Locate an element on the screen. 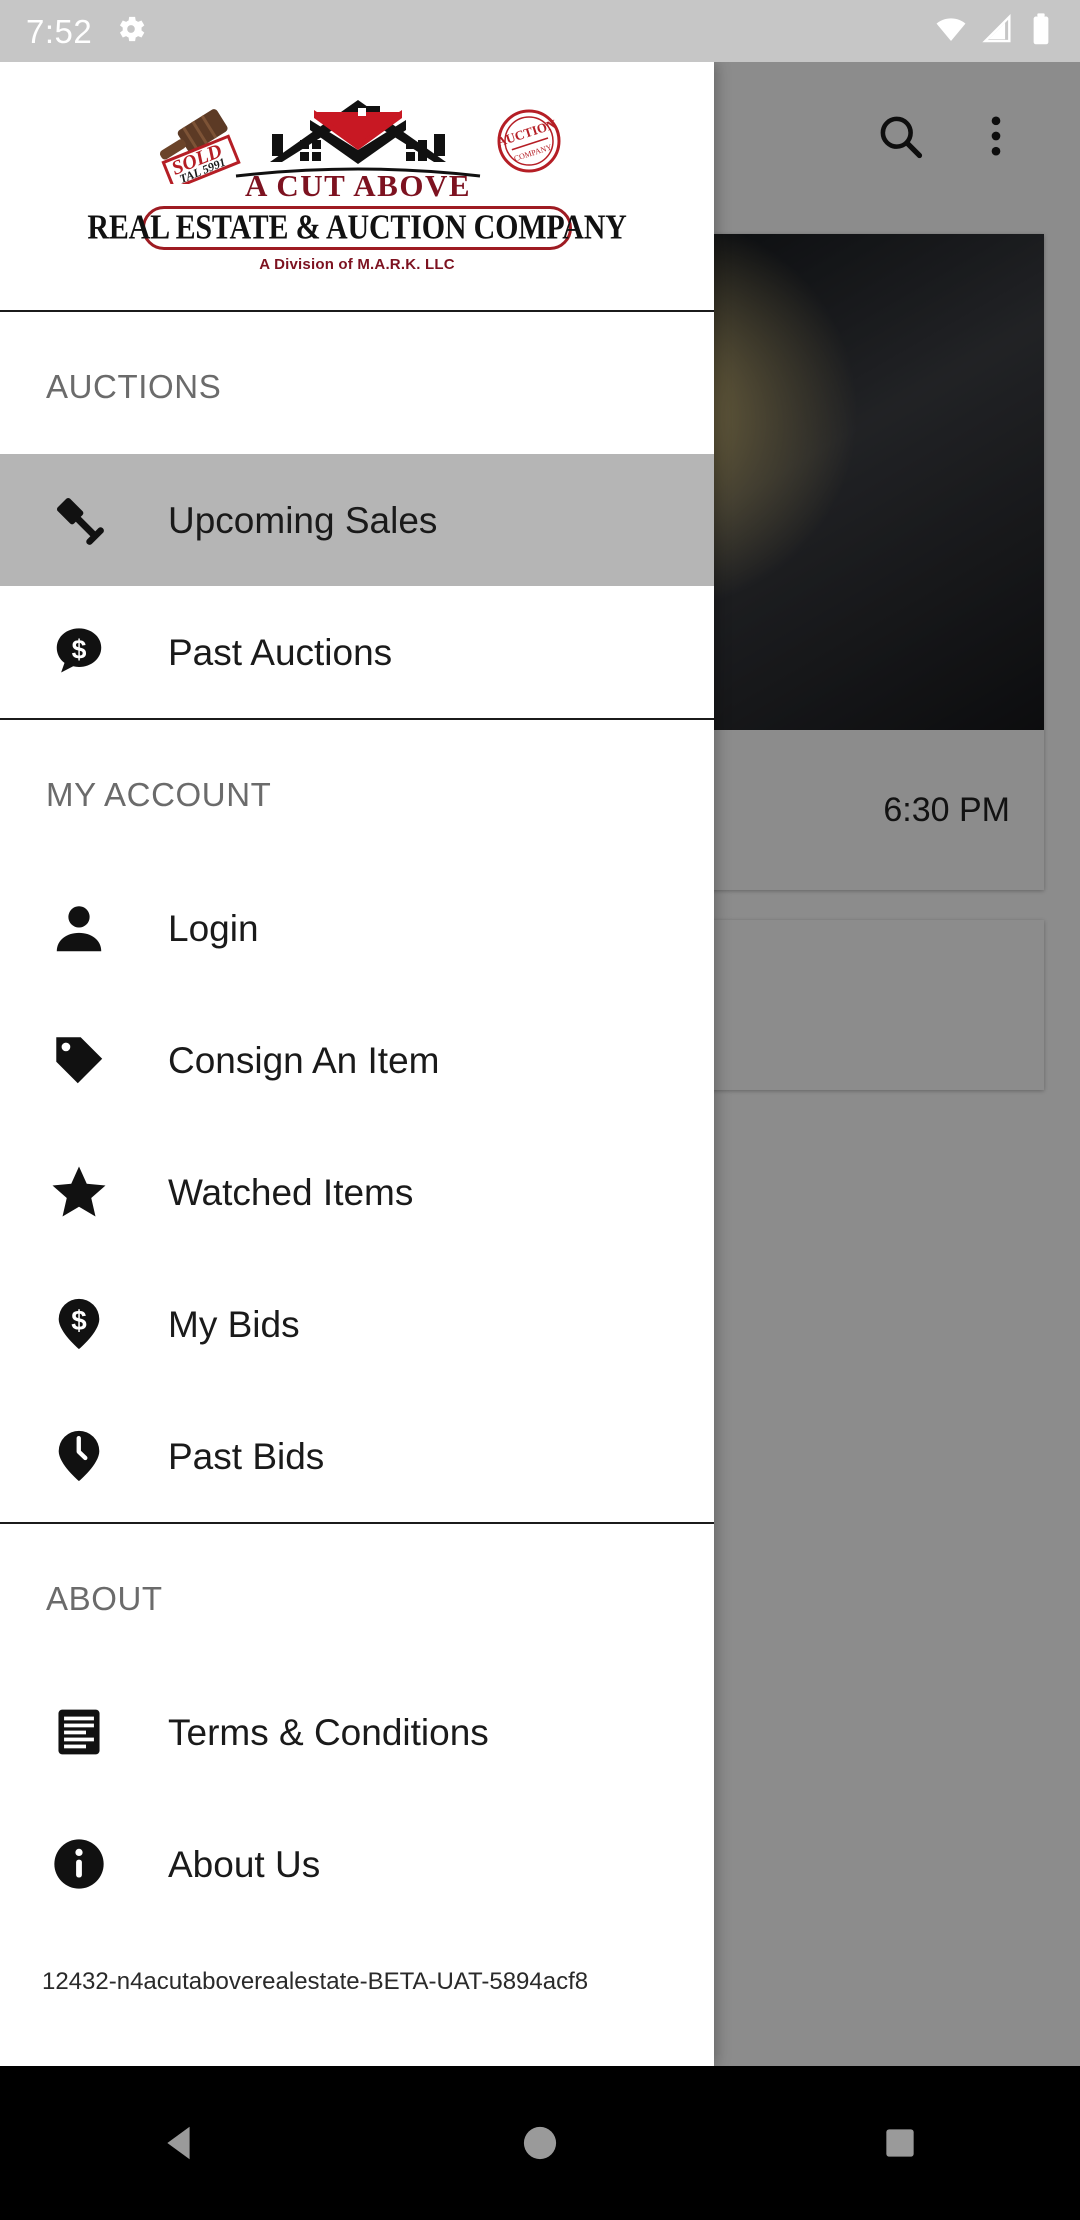 The width and height of the screenshot is (1080, 2220). sidebar-item-upcoming-sales: Upcoming Sales is located at coordinates (357, 520).